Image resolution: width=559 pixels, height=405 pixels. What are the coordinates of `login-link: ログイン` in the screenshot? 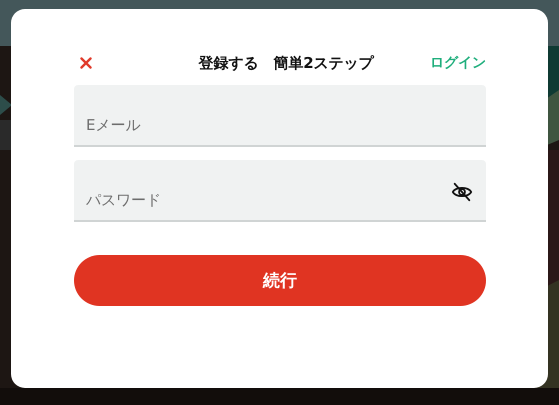 It's located at (458, 63).